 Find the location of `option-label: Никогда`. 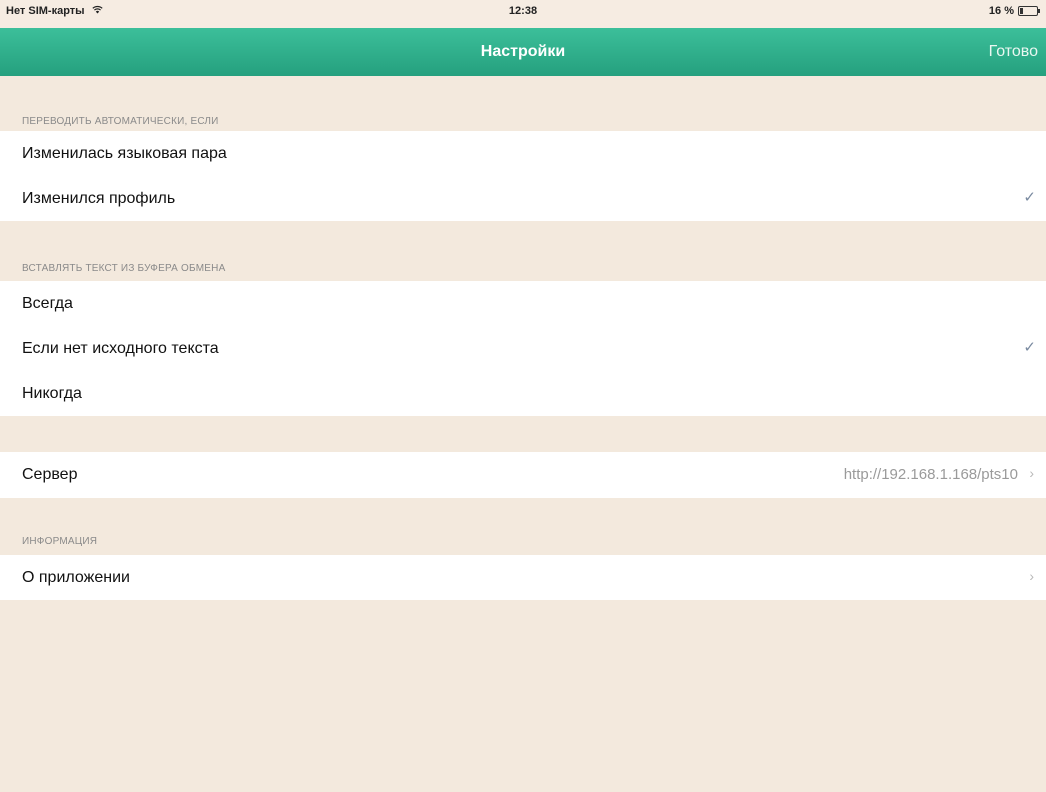

option-label: Никогда is located at coordinates (52, 393).